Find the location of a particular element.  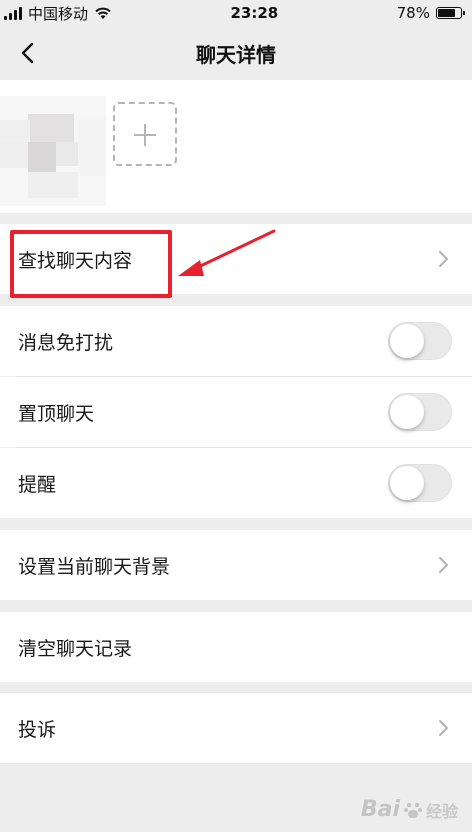

chevron-left-icon is located at coordinates (27, 53).